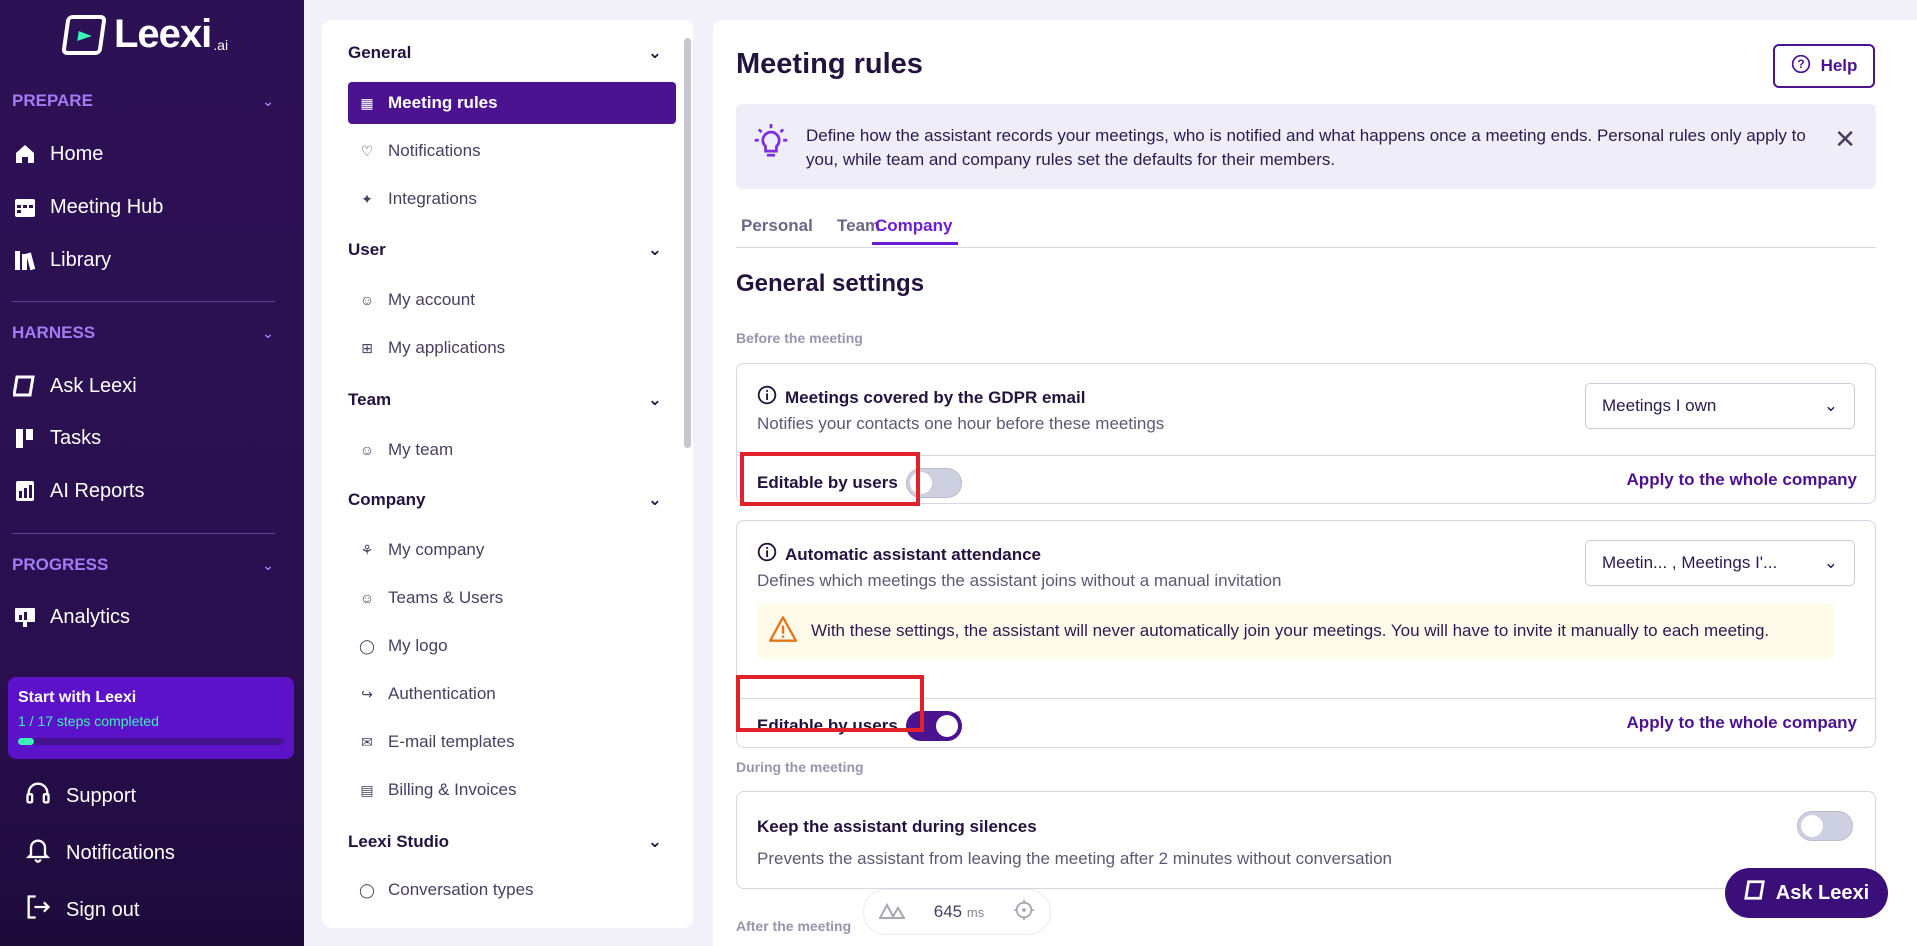 The width and height of the screenshot is (1917, 946). Describe the element at coordinates (975, 912) in the screenshot. I see `render-time-unit: ms` at that location.